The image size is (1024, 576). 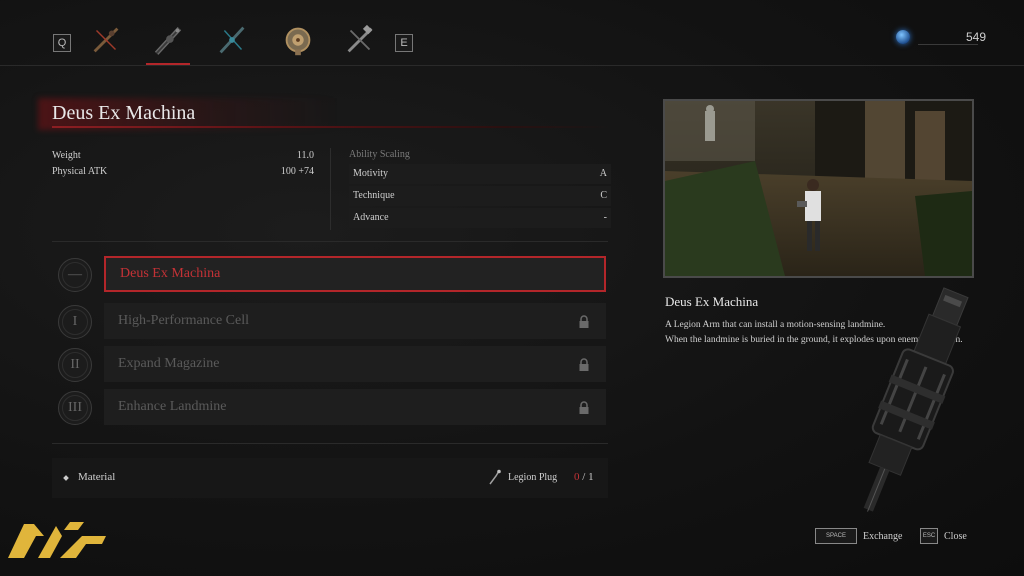 I want to click on ergo-gem-icon, so click(x=903, y=37).